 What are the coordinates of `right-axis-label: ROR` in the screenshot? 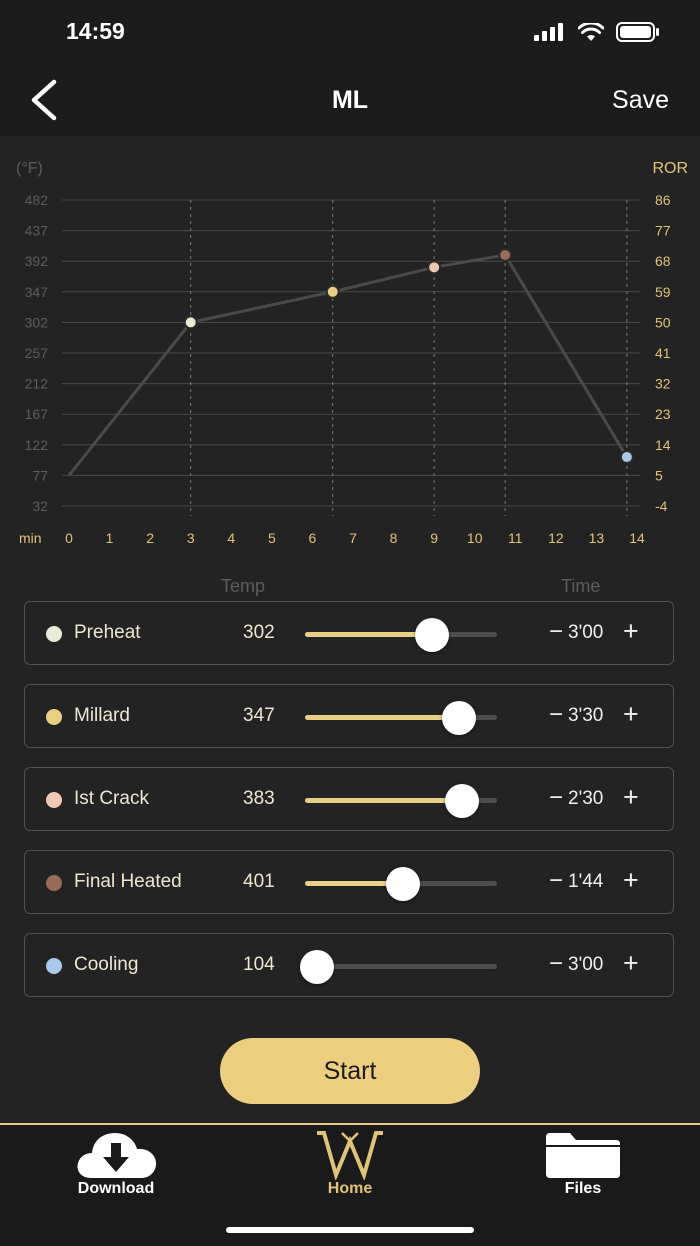 It's located at (670, 168).